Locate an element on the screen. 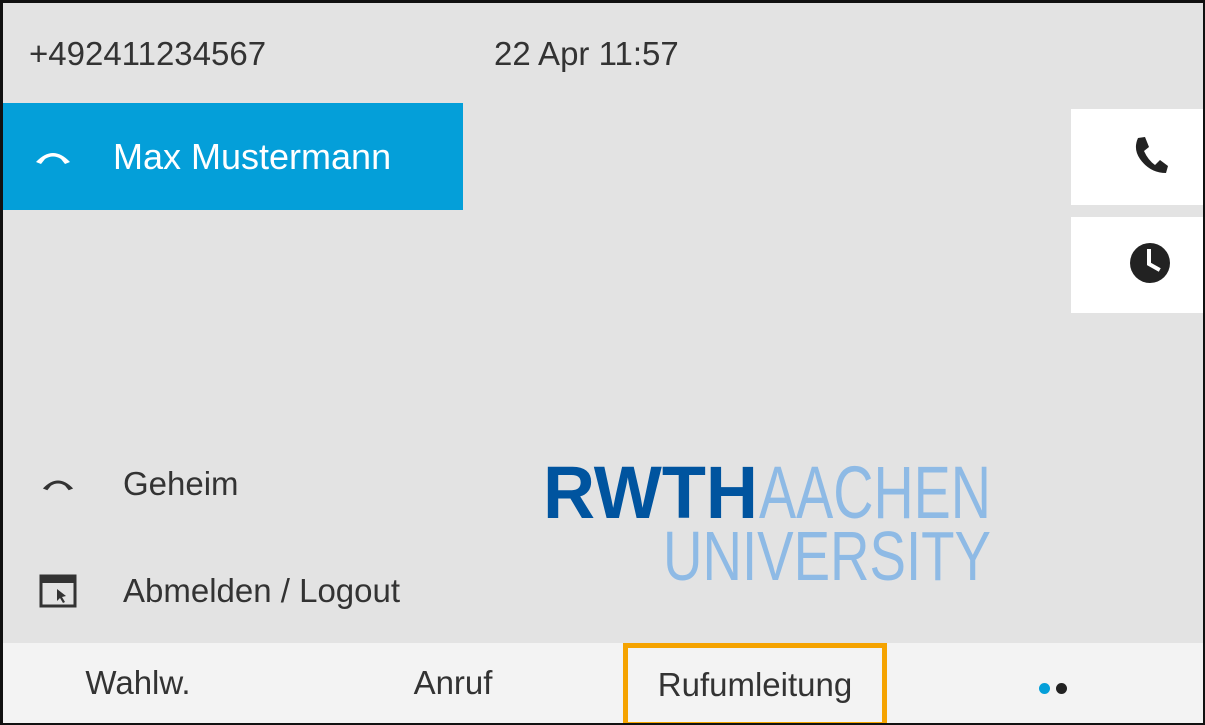  softkey-redial: Wahlw. is located at coordinates (138, 683).